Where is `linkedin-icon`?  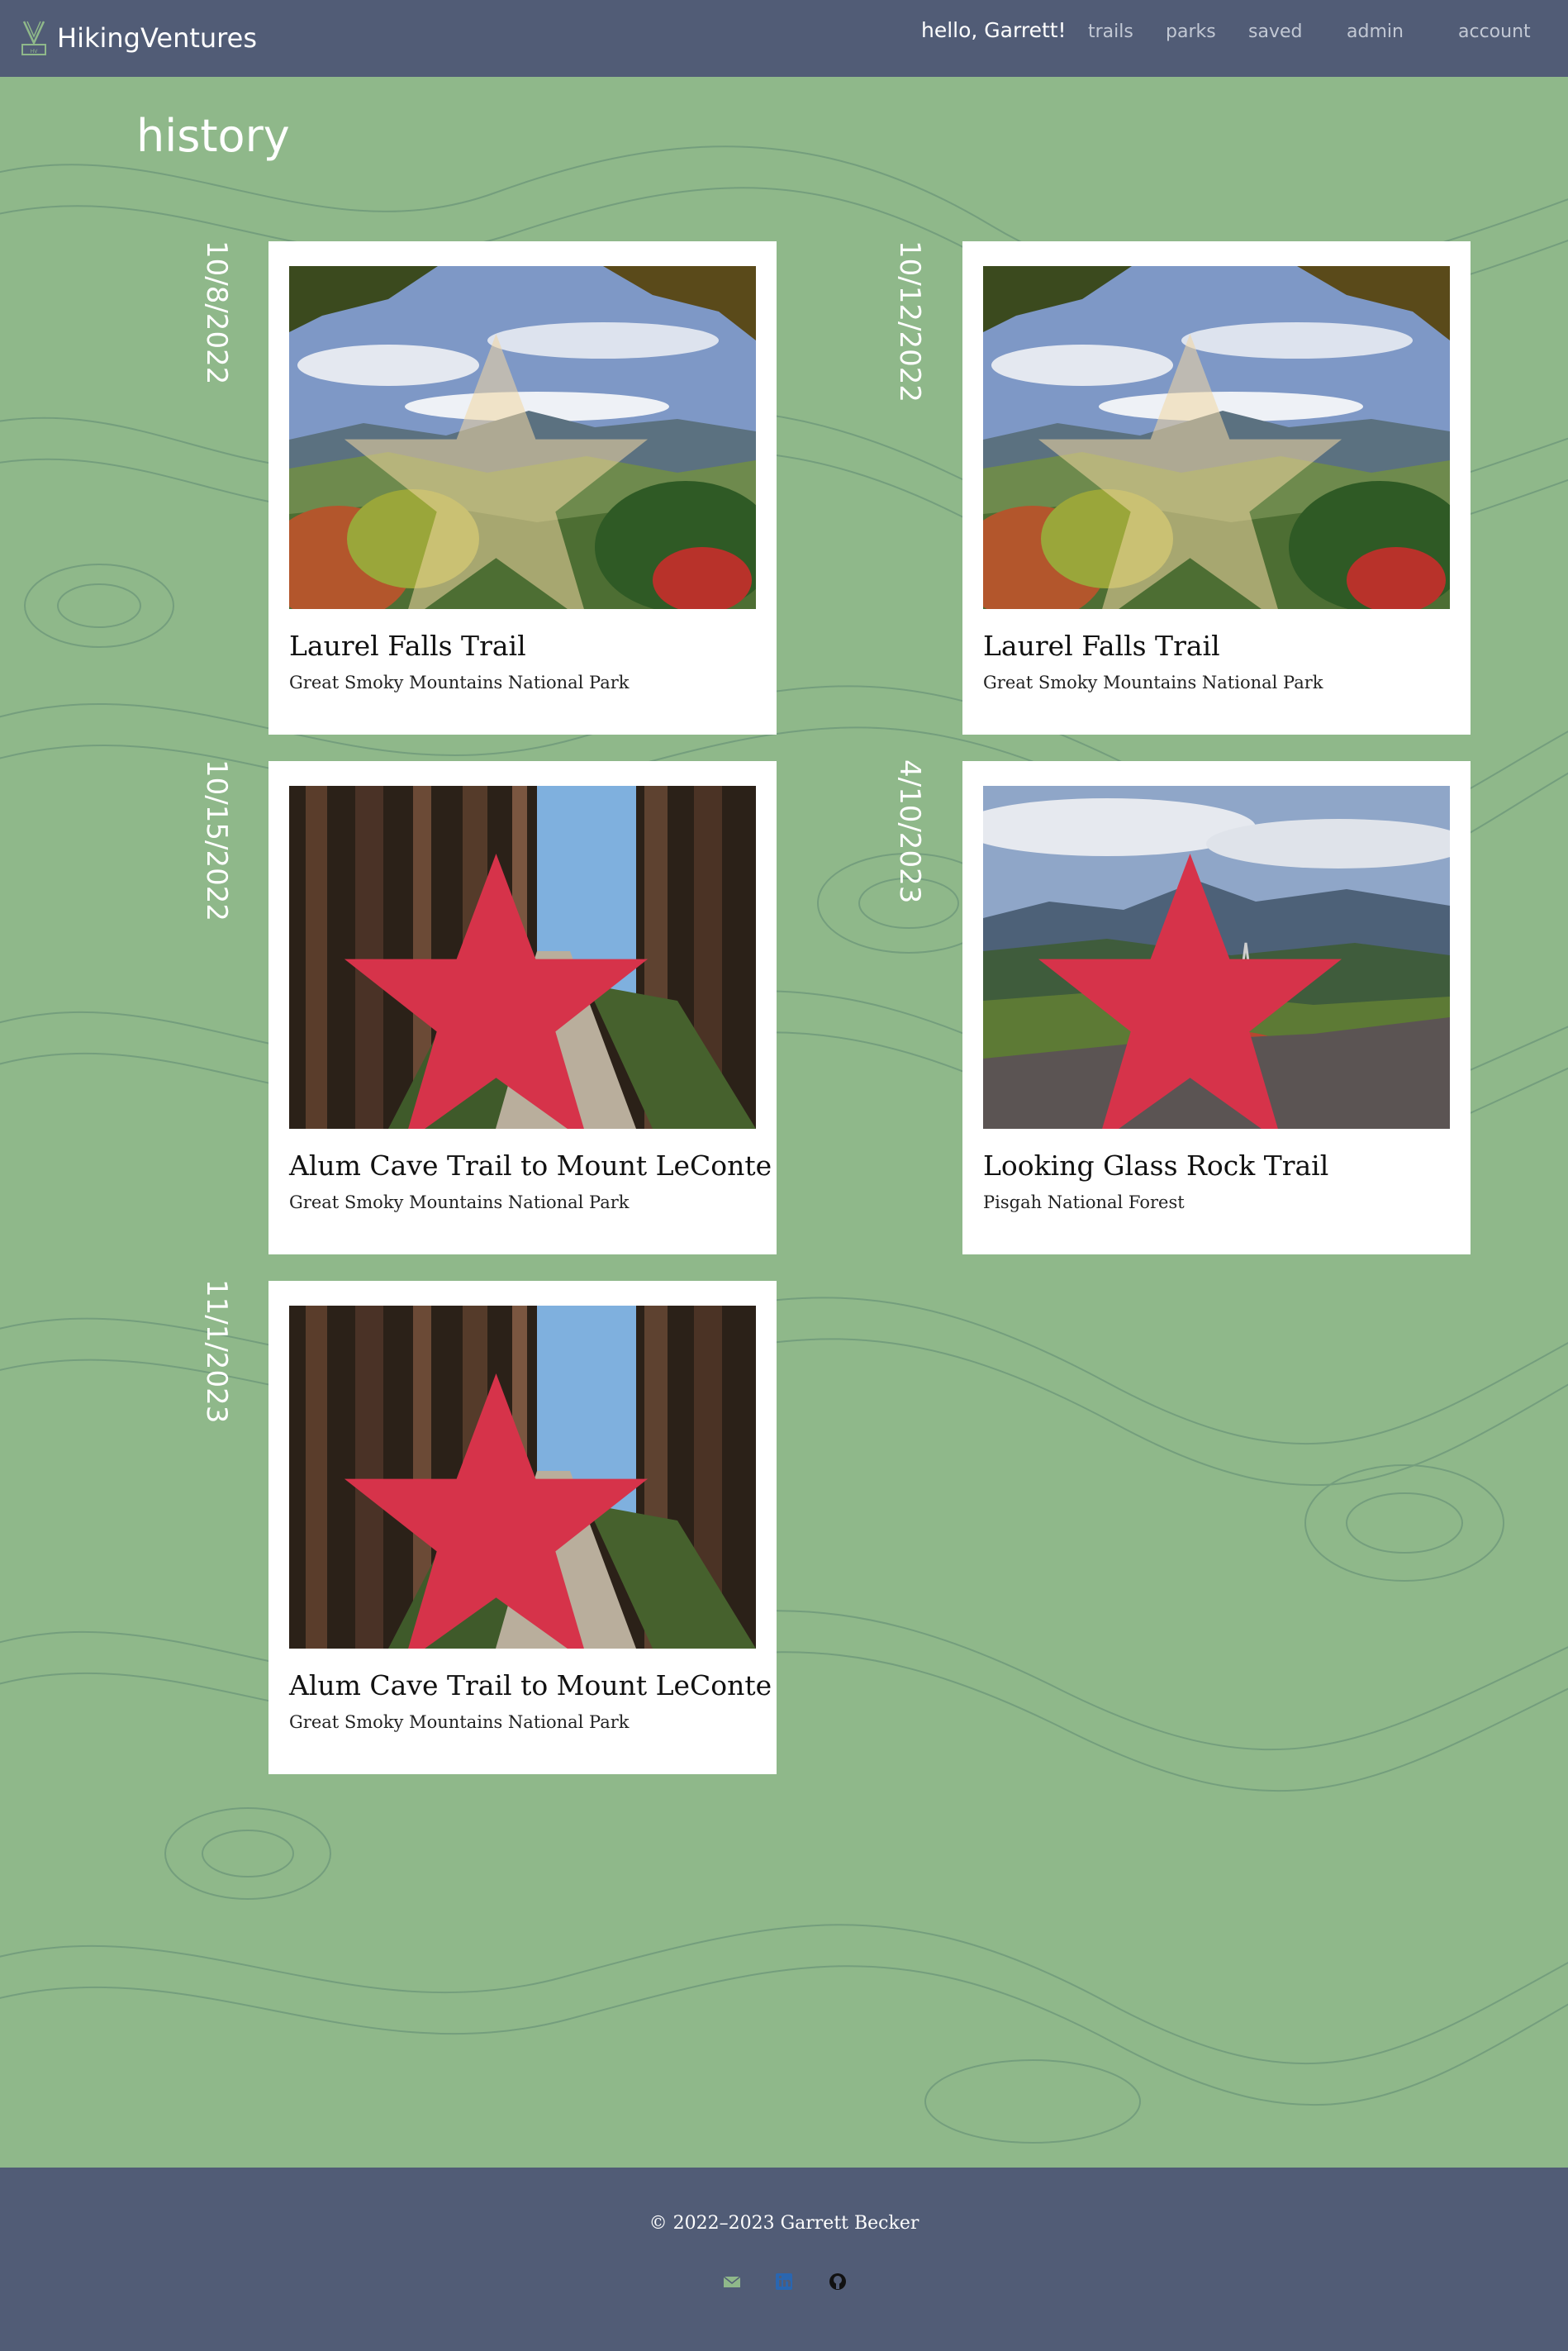 linkedin-icon is located at coordinates (784, 2281).